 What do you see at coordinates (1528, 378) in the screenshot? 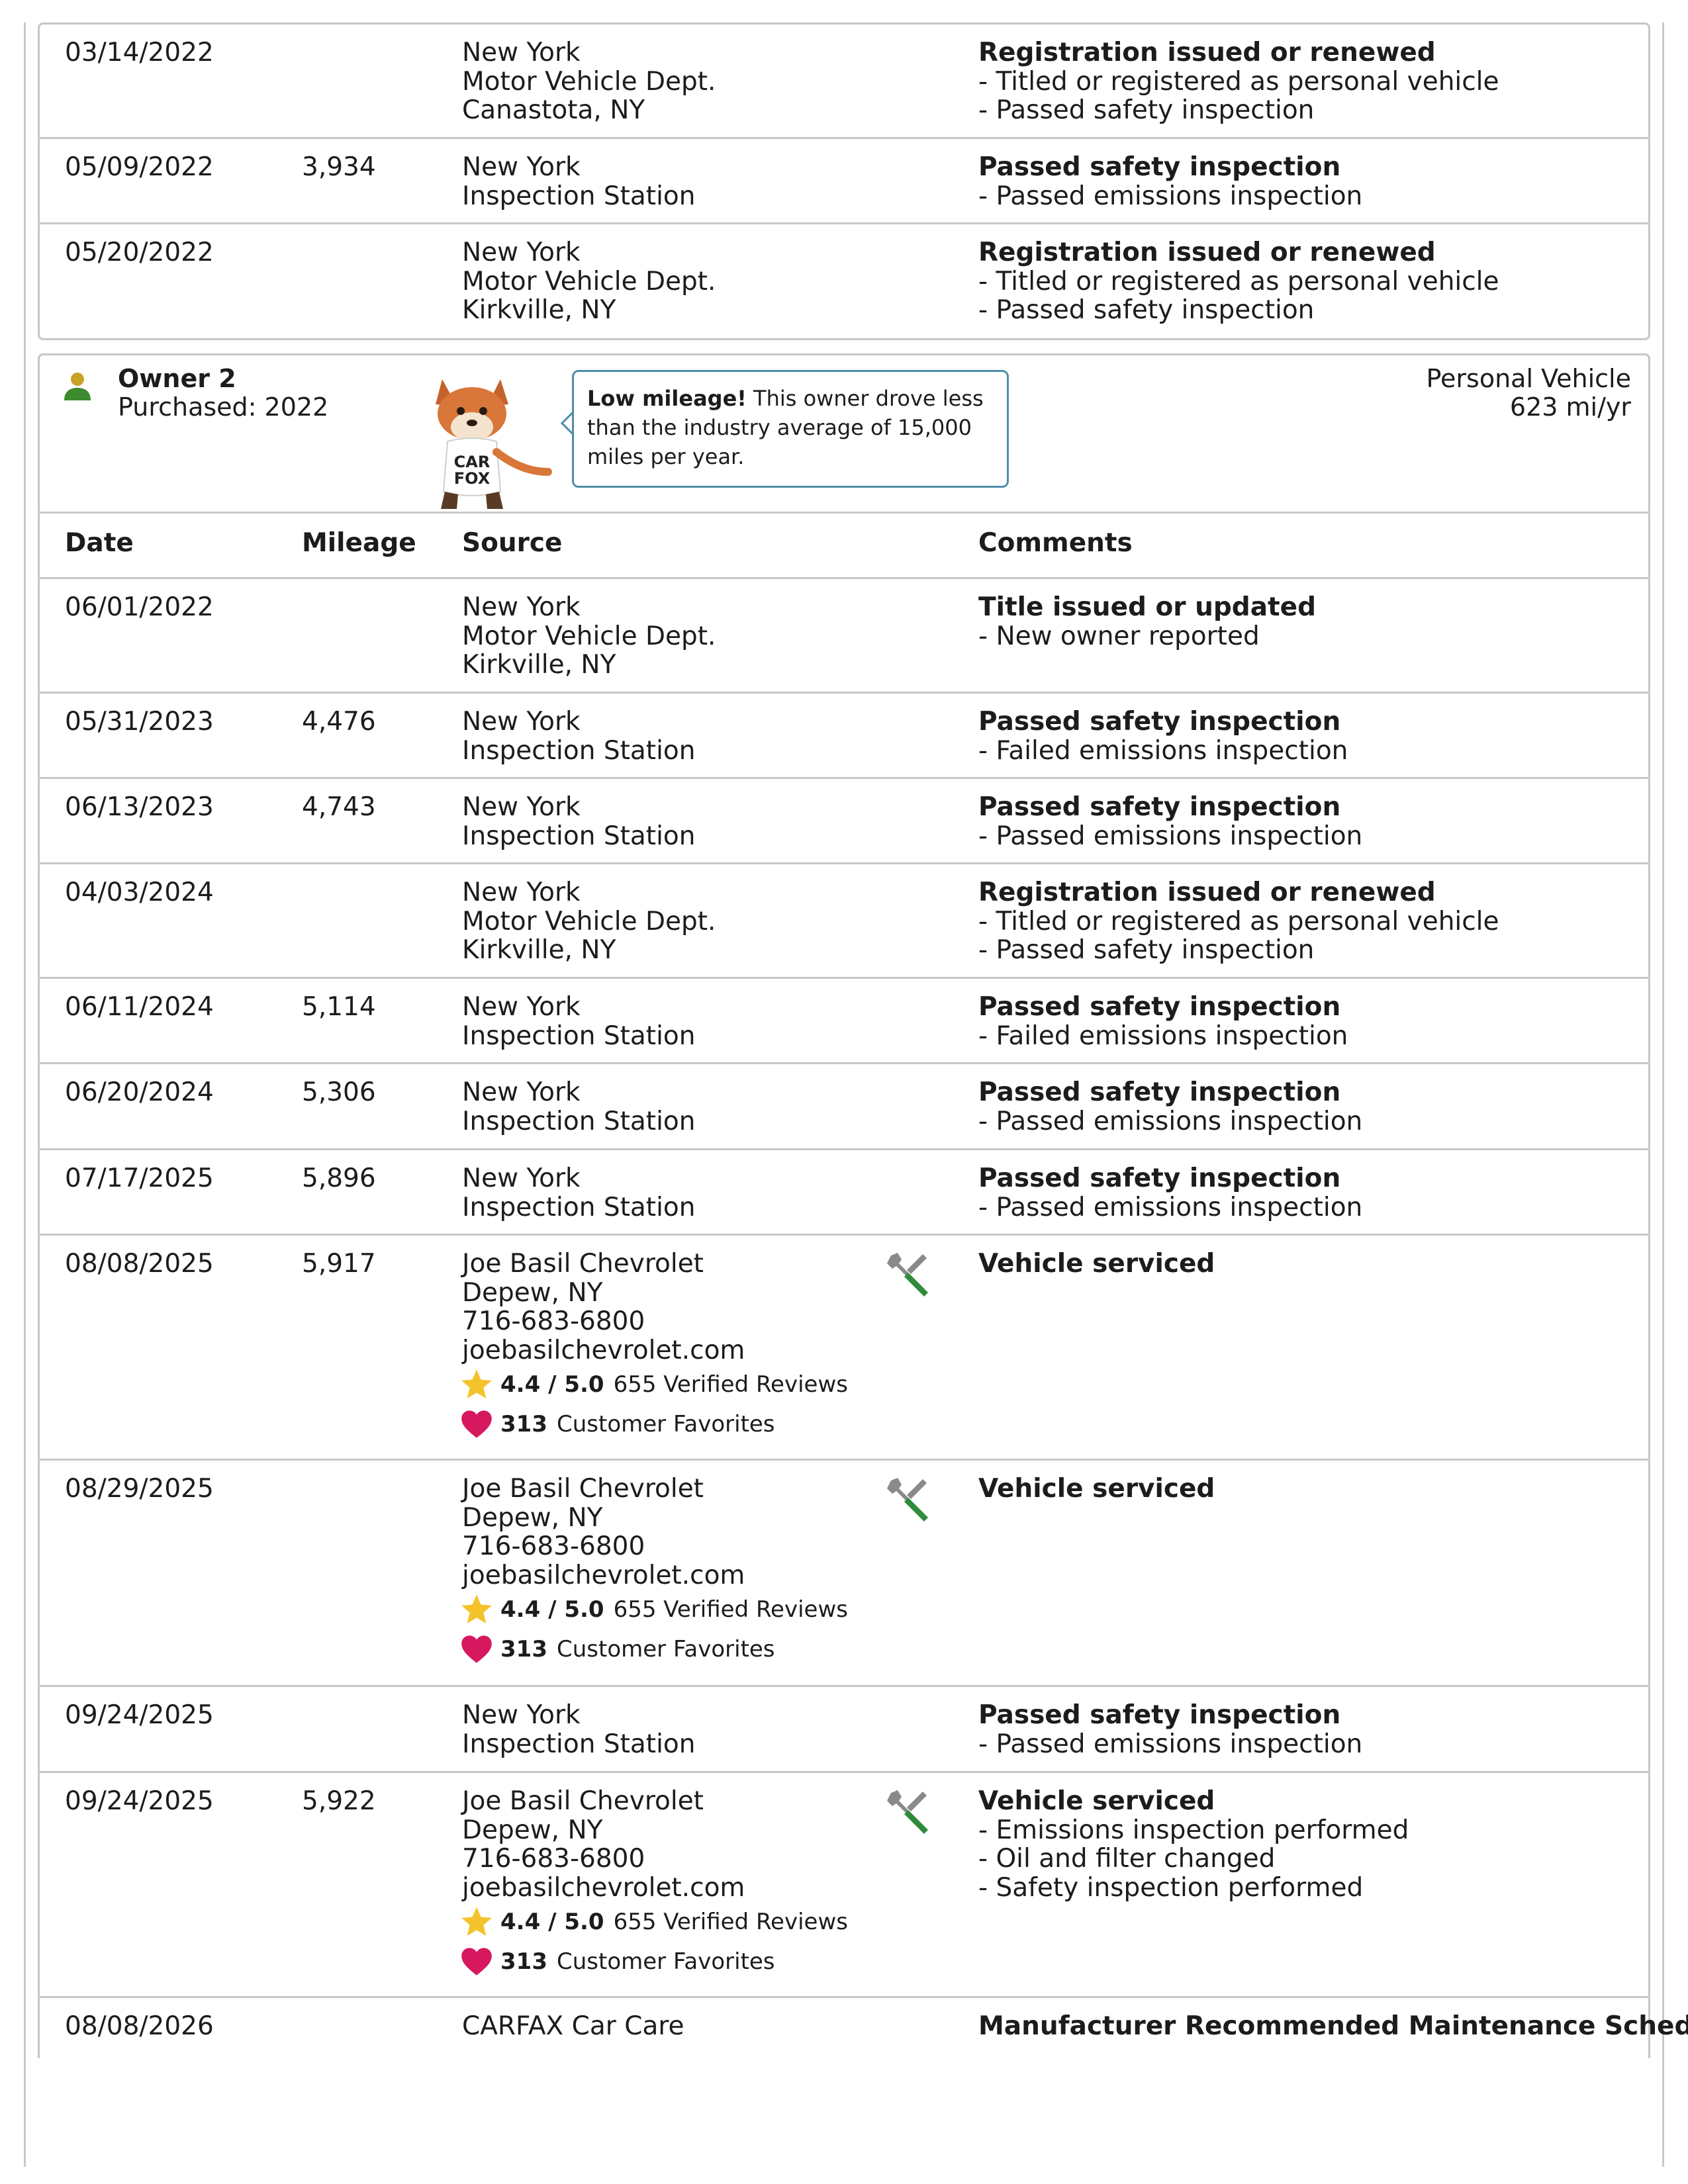
I see `vehicle-use-type: Personal Vehicle` at bounding box center [1528, 378].